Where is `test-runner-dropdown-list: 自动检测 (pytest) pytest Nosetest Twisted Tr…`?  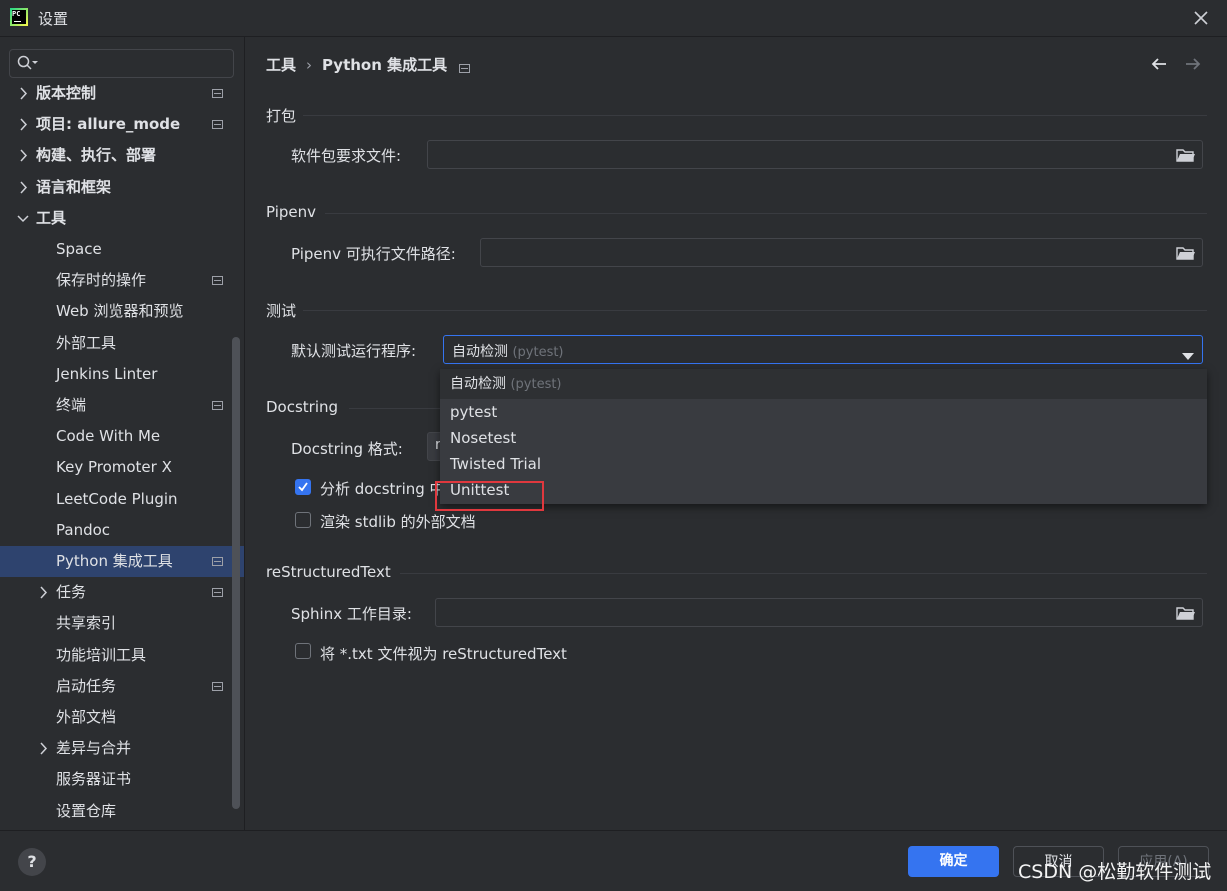 test-runner-dropdown-list: 自动检测 (pytest) pytest Nosetest Twisted Tr… is located at coordinates (823, 436).